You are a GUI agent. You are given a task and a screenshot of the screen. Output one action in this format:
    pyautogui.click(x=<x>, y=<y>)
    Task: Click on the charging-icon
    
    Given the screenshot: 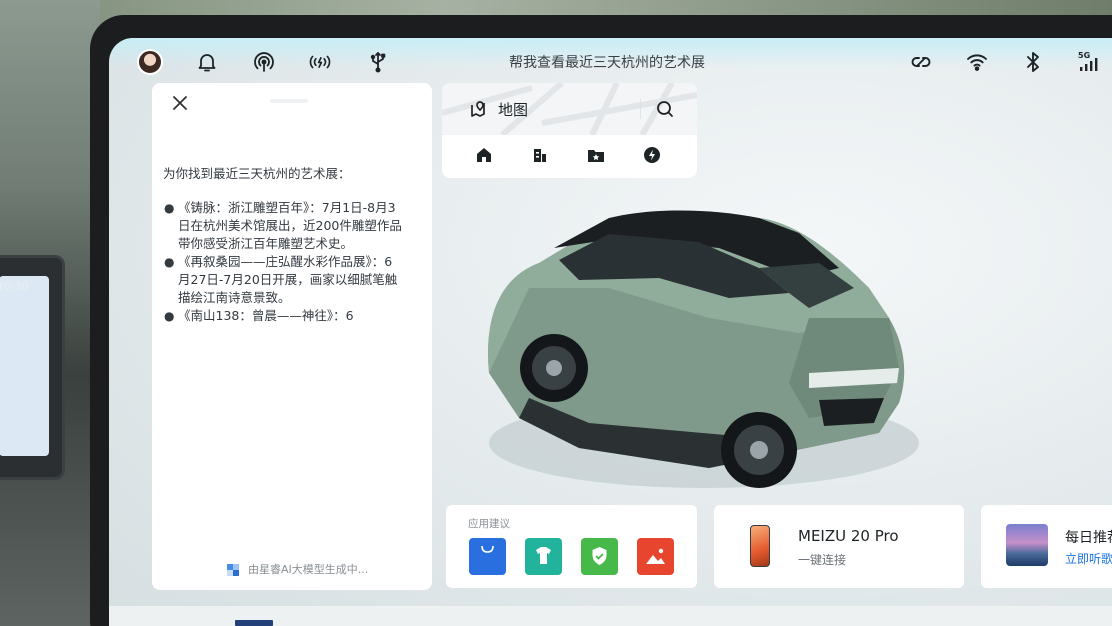 What is the action you would take?
    pyautogui.click(x=652, y=155)
    